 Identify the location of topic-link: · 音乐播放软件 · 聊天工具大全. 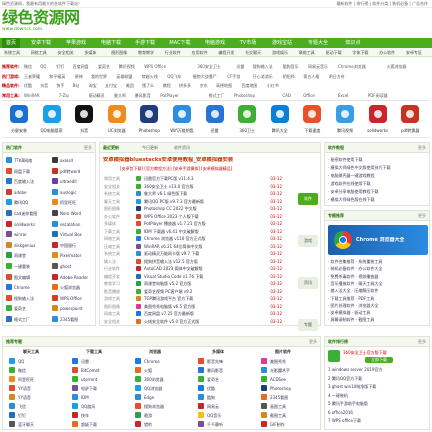
(378, 283).